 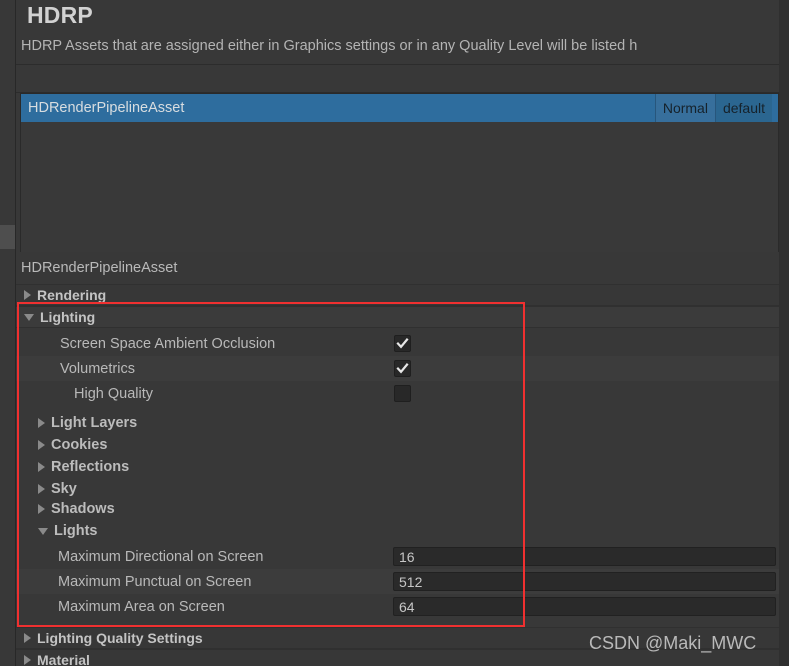 I want to click on input-maximum-punctual-on-screen: 512, so click(x=584, y=581).